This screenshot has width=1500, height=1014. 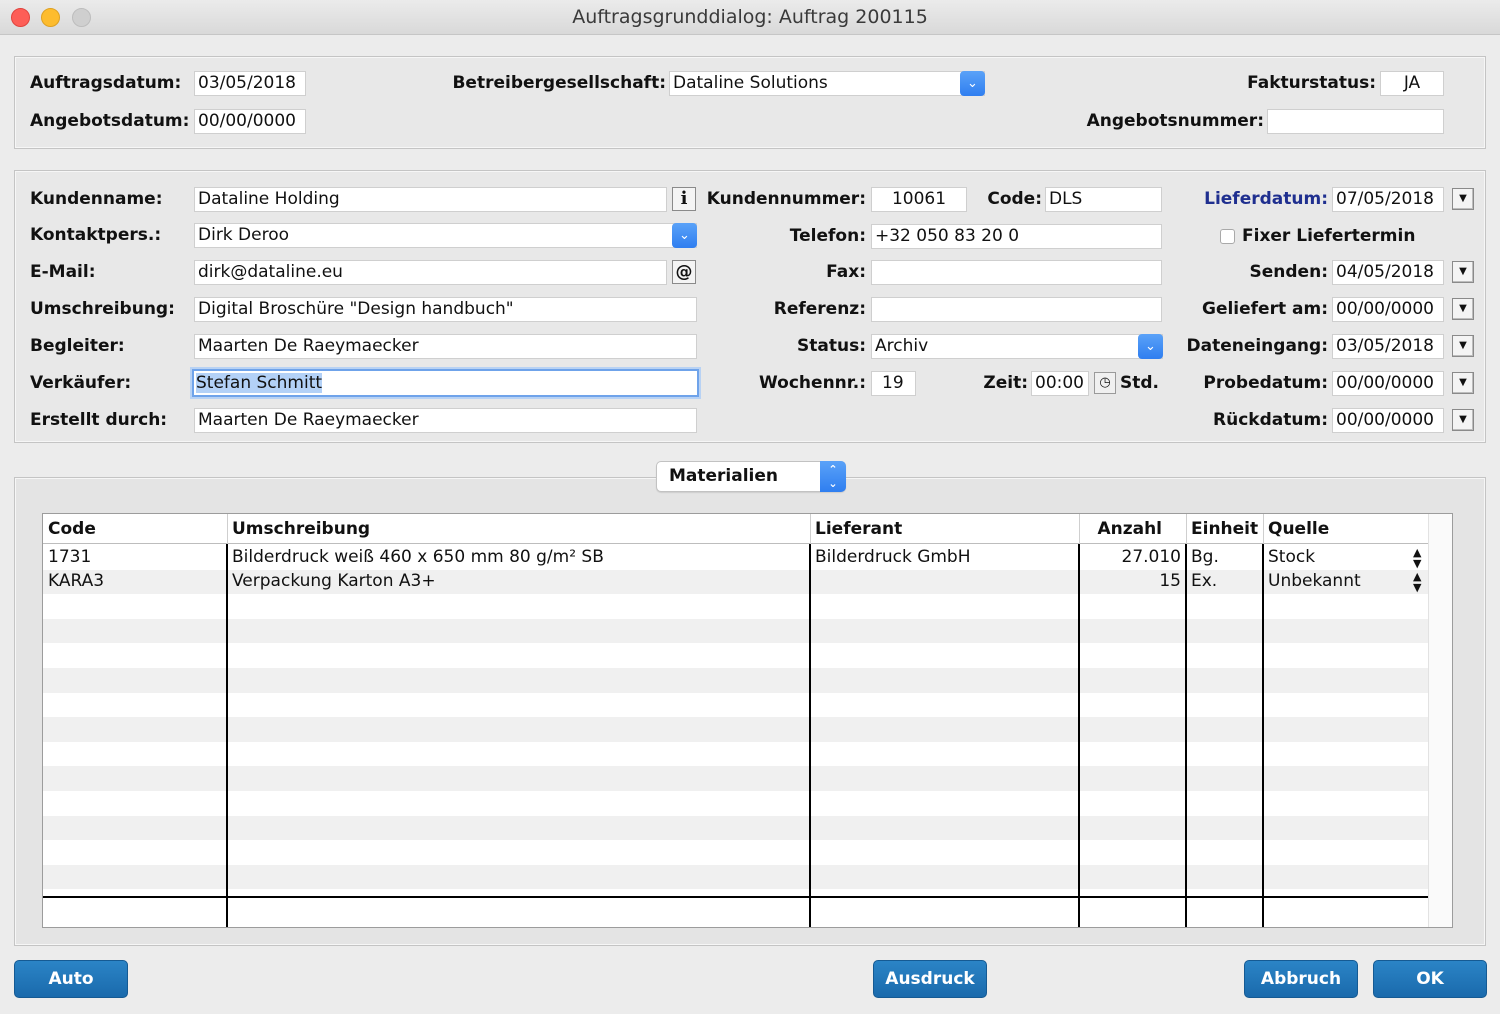 What do you see at coordinates (827, 236) in the screenshot?
I see `telefon-label: Telefon:` at bounding box center [827, 236].